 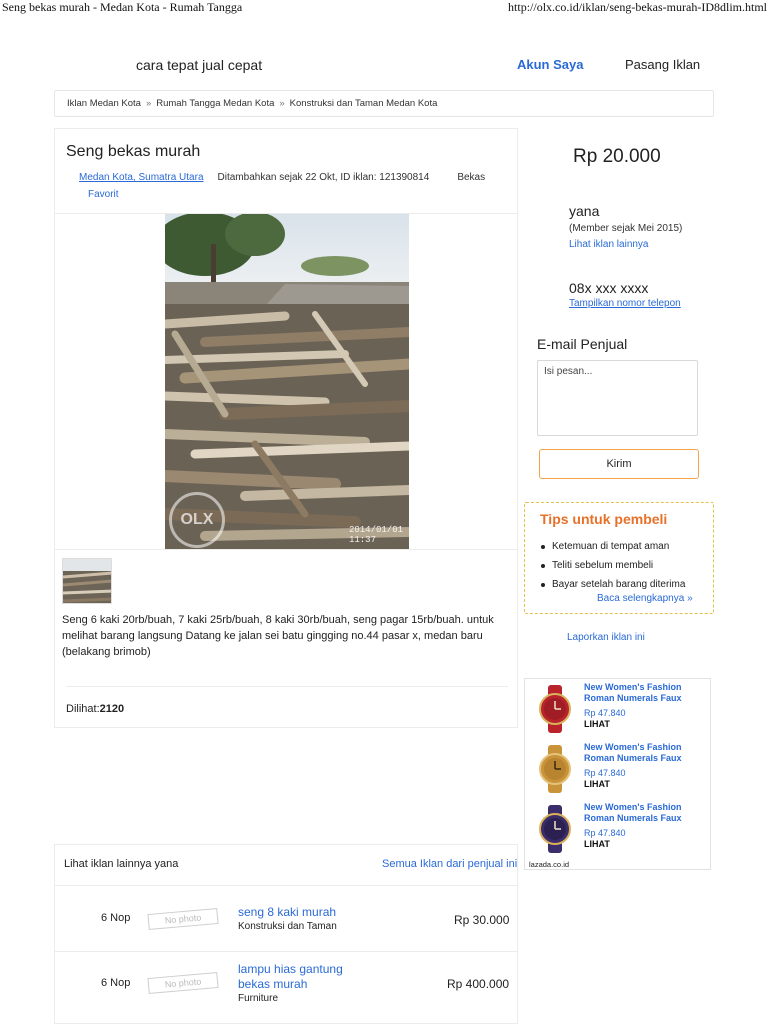 What do you see at coordinates (215, 103) in the screenshot?
I see `breadcrumb-item-category: Rumah Tangga Medan Kota` at bounding box center [215, 103].